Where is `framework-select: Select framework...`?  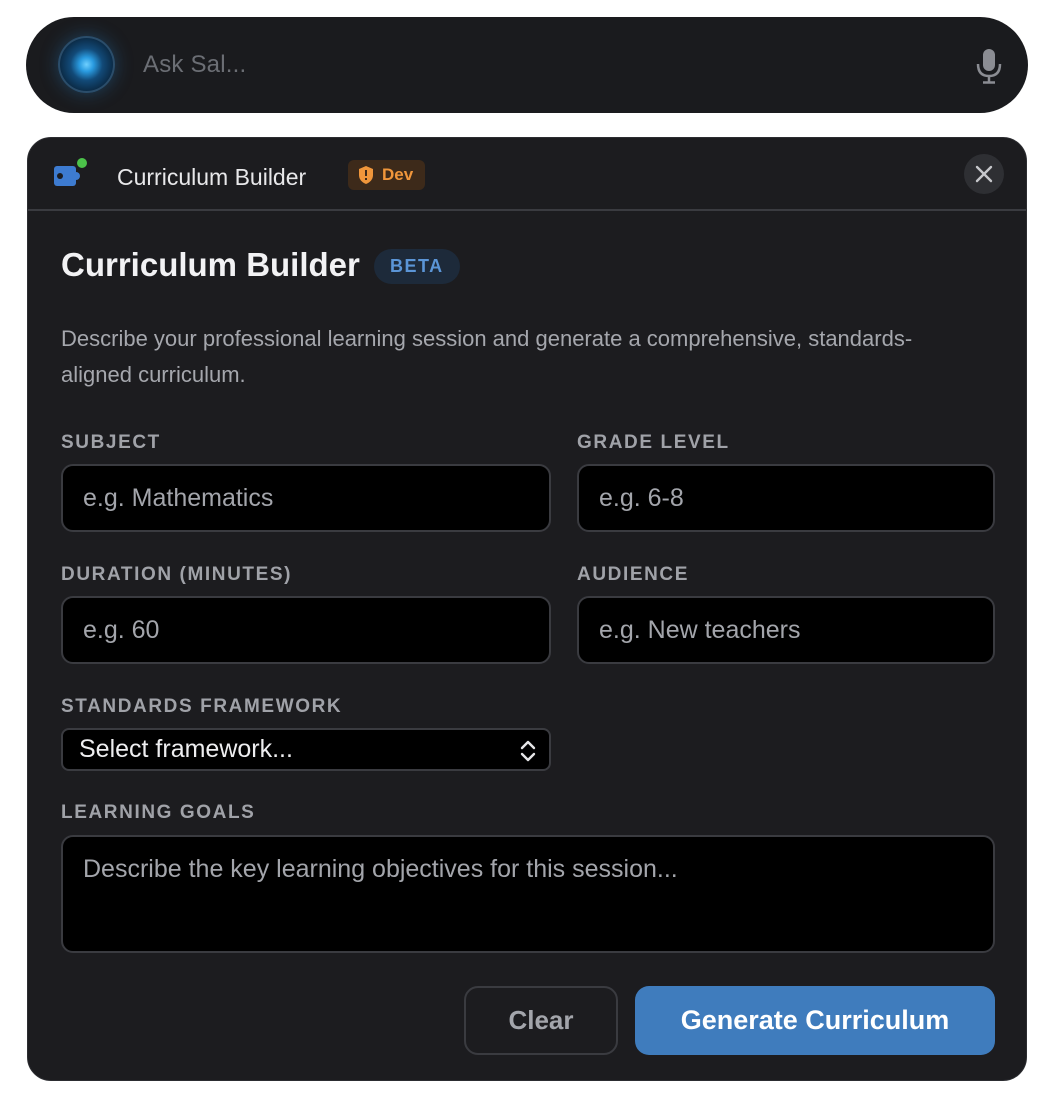 framework-select: Select framework... is located at coordinates (306, 749).